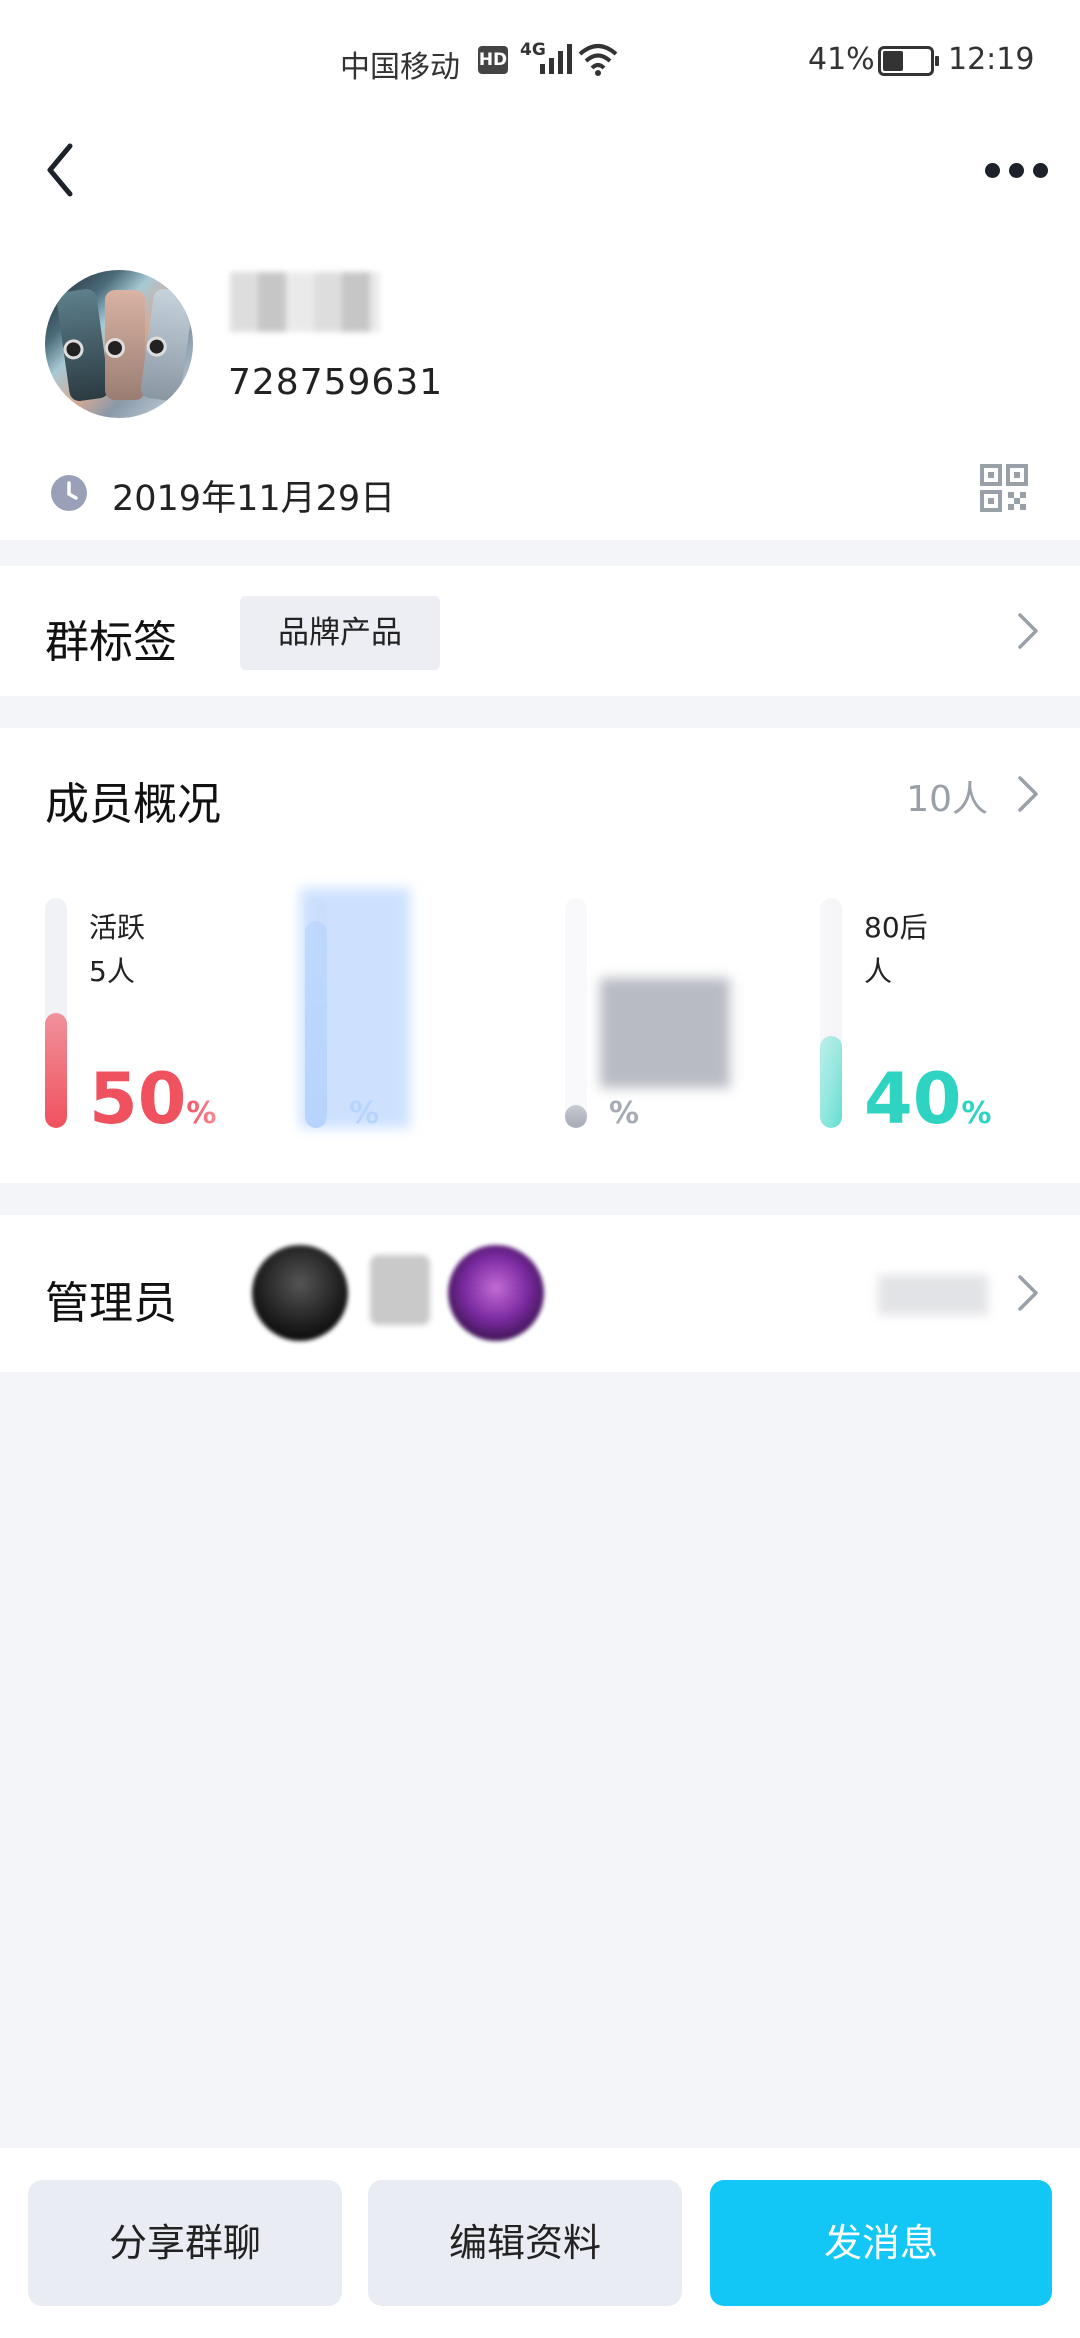 The height and width of the screenshot is (2338, 1080). What do you see at coordinates (56, 1070) in the screenshot?
I see `stat-bar-fill` at bounding box center [56, 1070].